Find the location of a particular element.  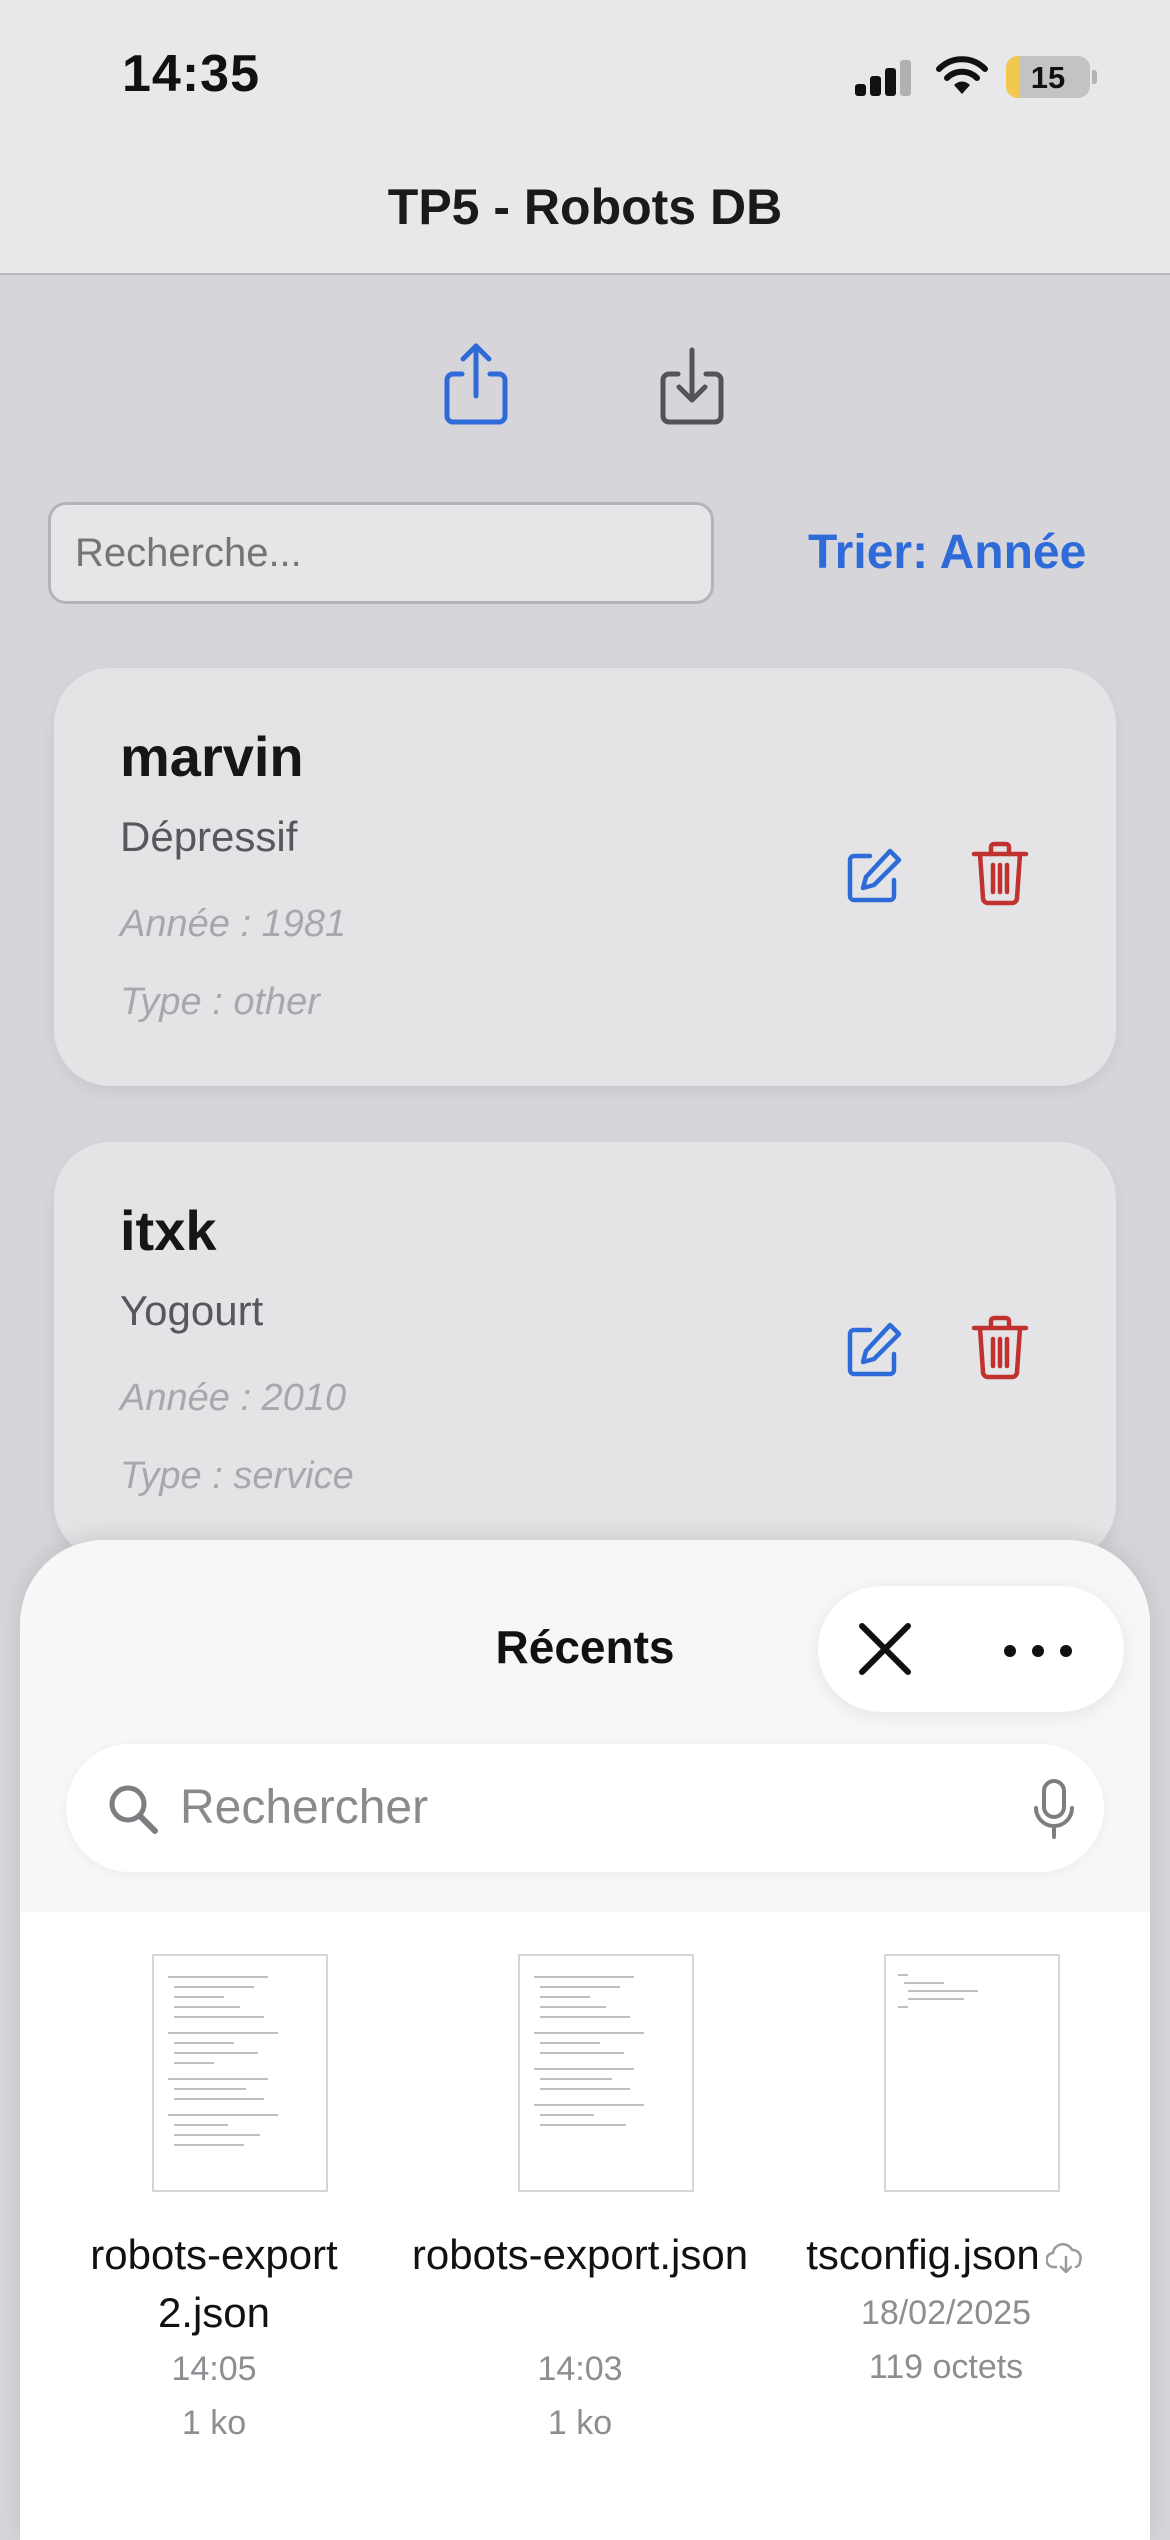

file-size: 119 octets is located at coordinates (946, 2367).